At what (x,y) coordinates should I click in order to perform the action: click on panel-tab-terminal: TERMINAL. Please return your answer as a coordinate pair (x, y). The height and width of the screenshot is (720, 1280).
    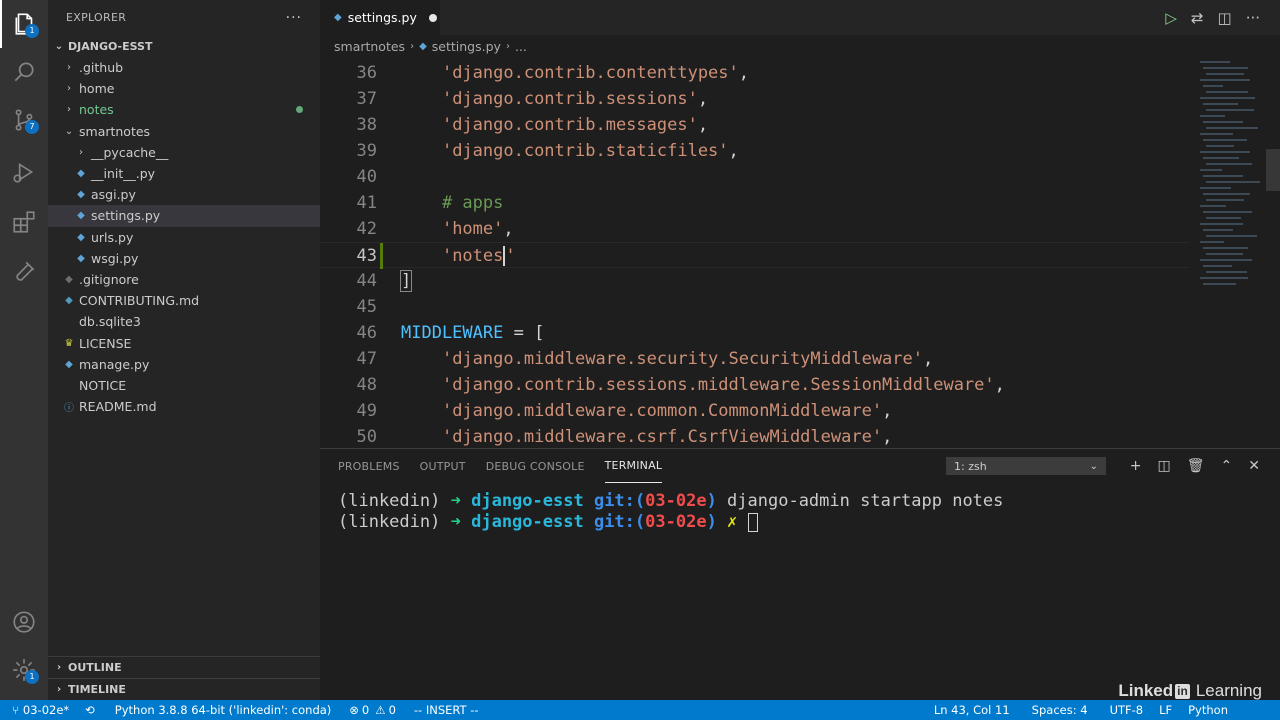
    Looking at the image, I should click on (633, 466).